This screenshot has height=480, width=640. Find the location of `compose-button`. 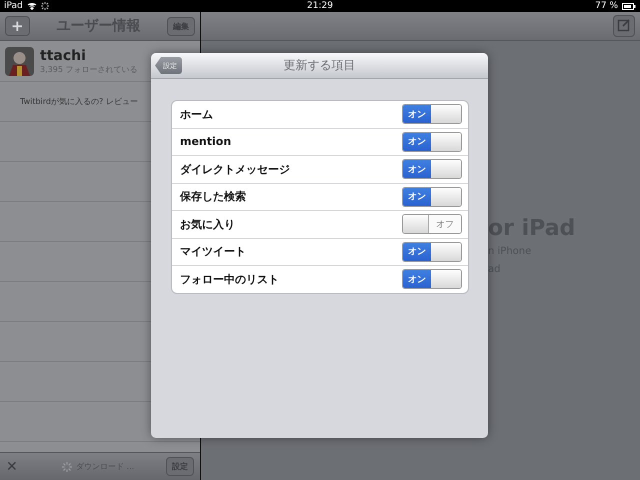

compose-button is located at coordinates (624, 26).